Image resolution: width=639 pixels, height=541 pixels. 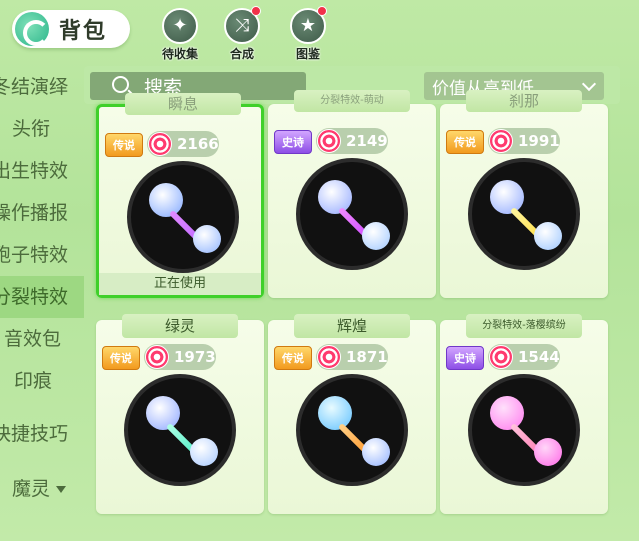 I want to click on card-name: 刹那, so click(x=524, y=101).